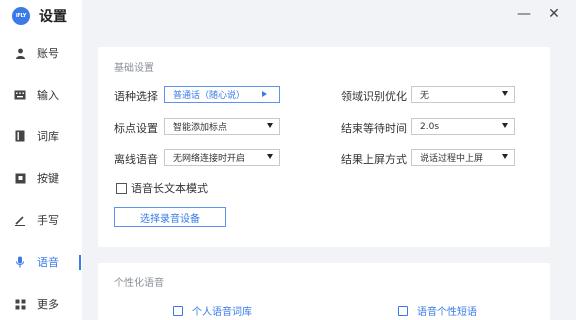 This screenshot has height=320, width=576. I want to click on sidebar-item-keys: 按键, so click(41, 178).